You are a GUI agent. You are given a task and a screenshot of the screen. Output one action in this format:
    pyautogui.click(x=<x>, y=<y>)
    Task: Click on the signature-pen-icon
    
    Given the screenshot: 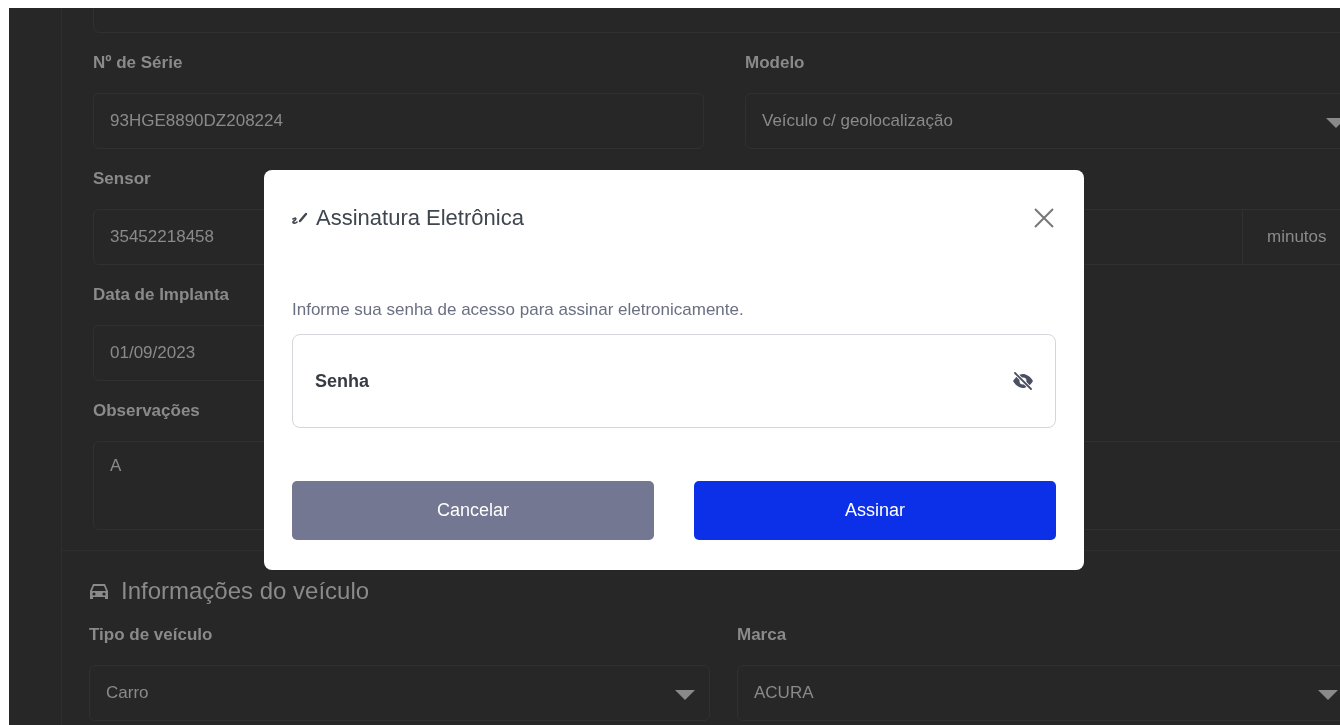 What is the action you would take?
    pyautogui.click(x=300, y=218)
    